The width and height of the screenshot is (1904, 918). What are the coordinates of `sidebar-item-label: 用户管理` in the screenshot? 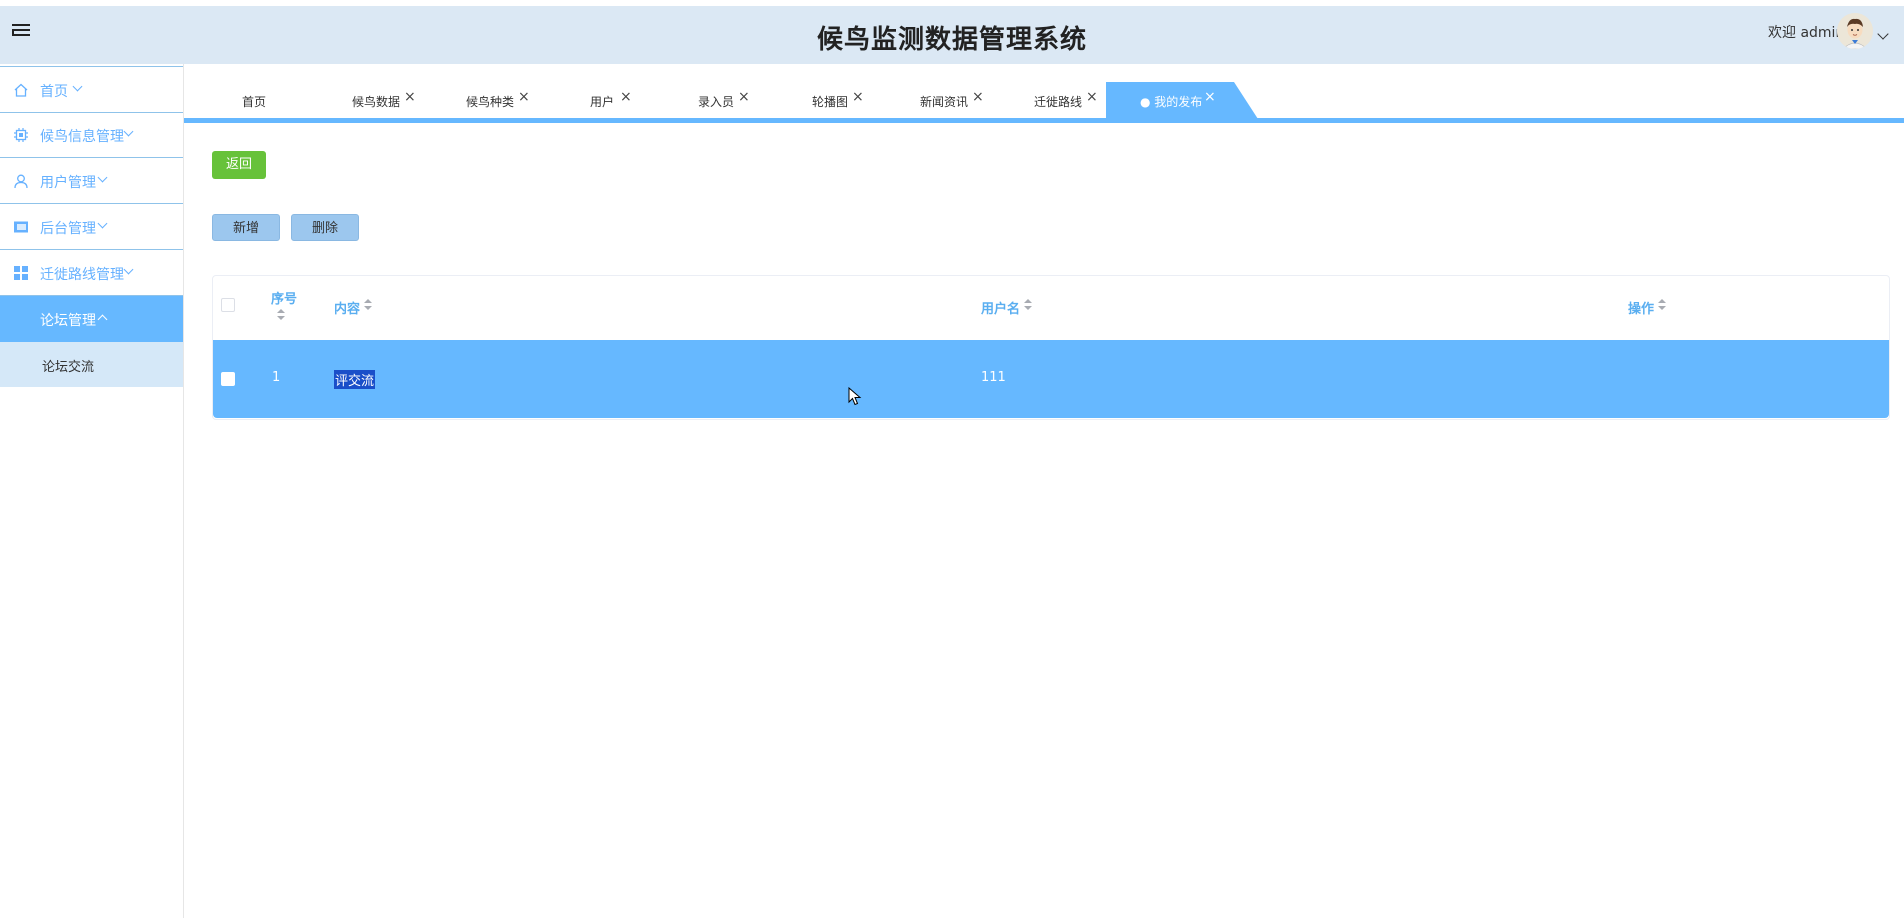 It's located at (68, 183).